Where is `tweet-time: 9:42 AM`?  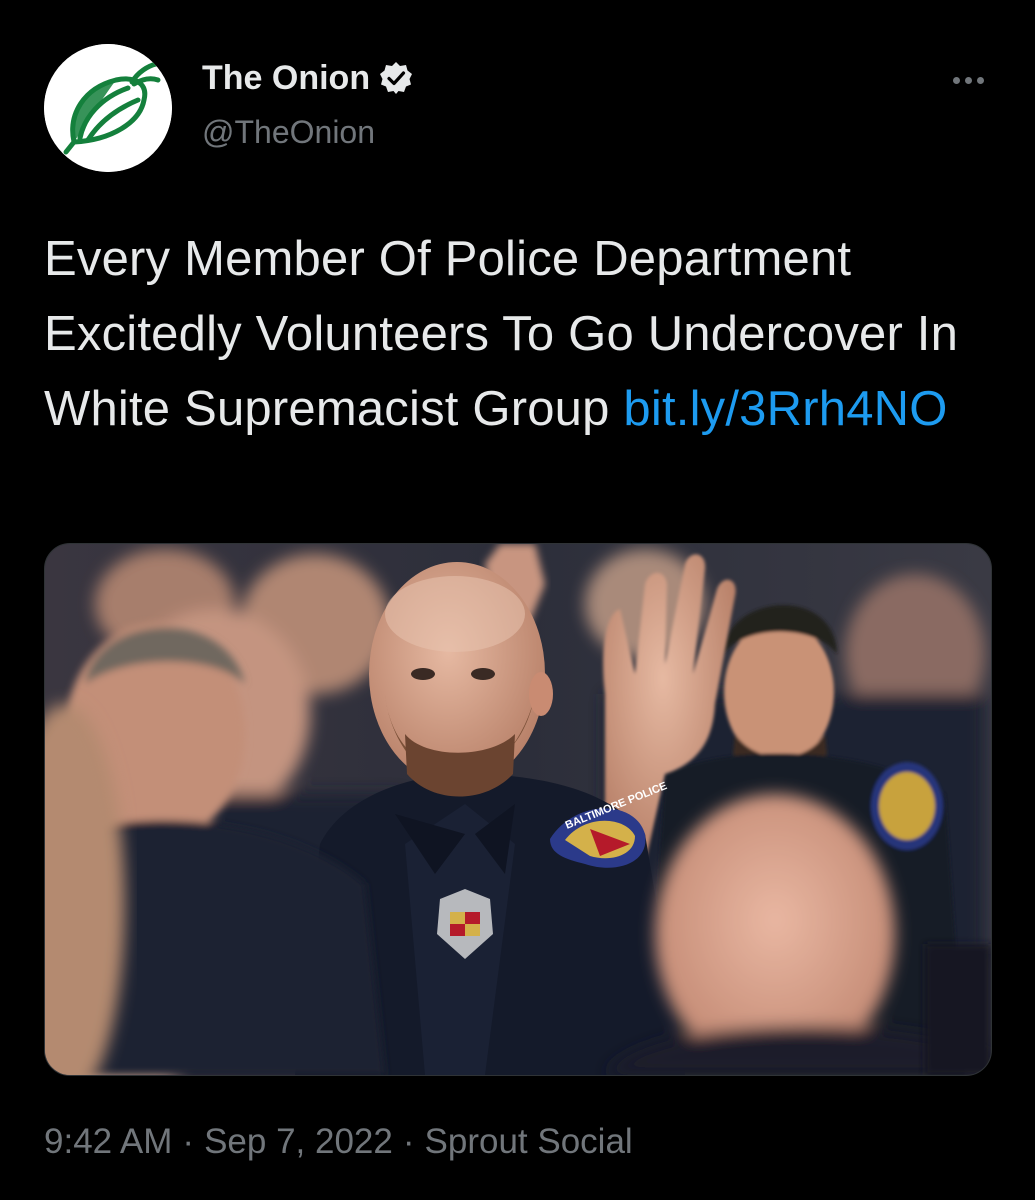
tweet-time: 9:42 AM is located at coordinates (108, 1141).